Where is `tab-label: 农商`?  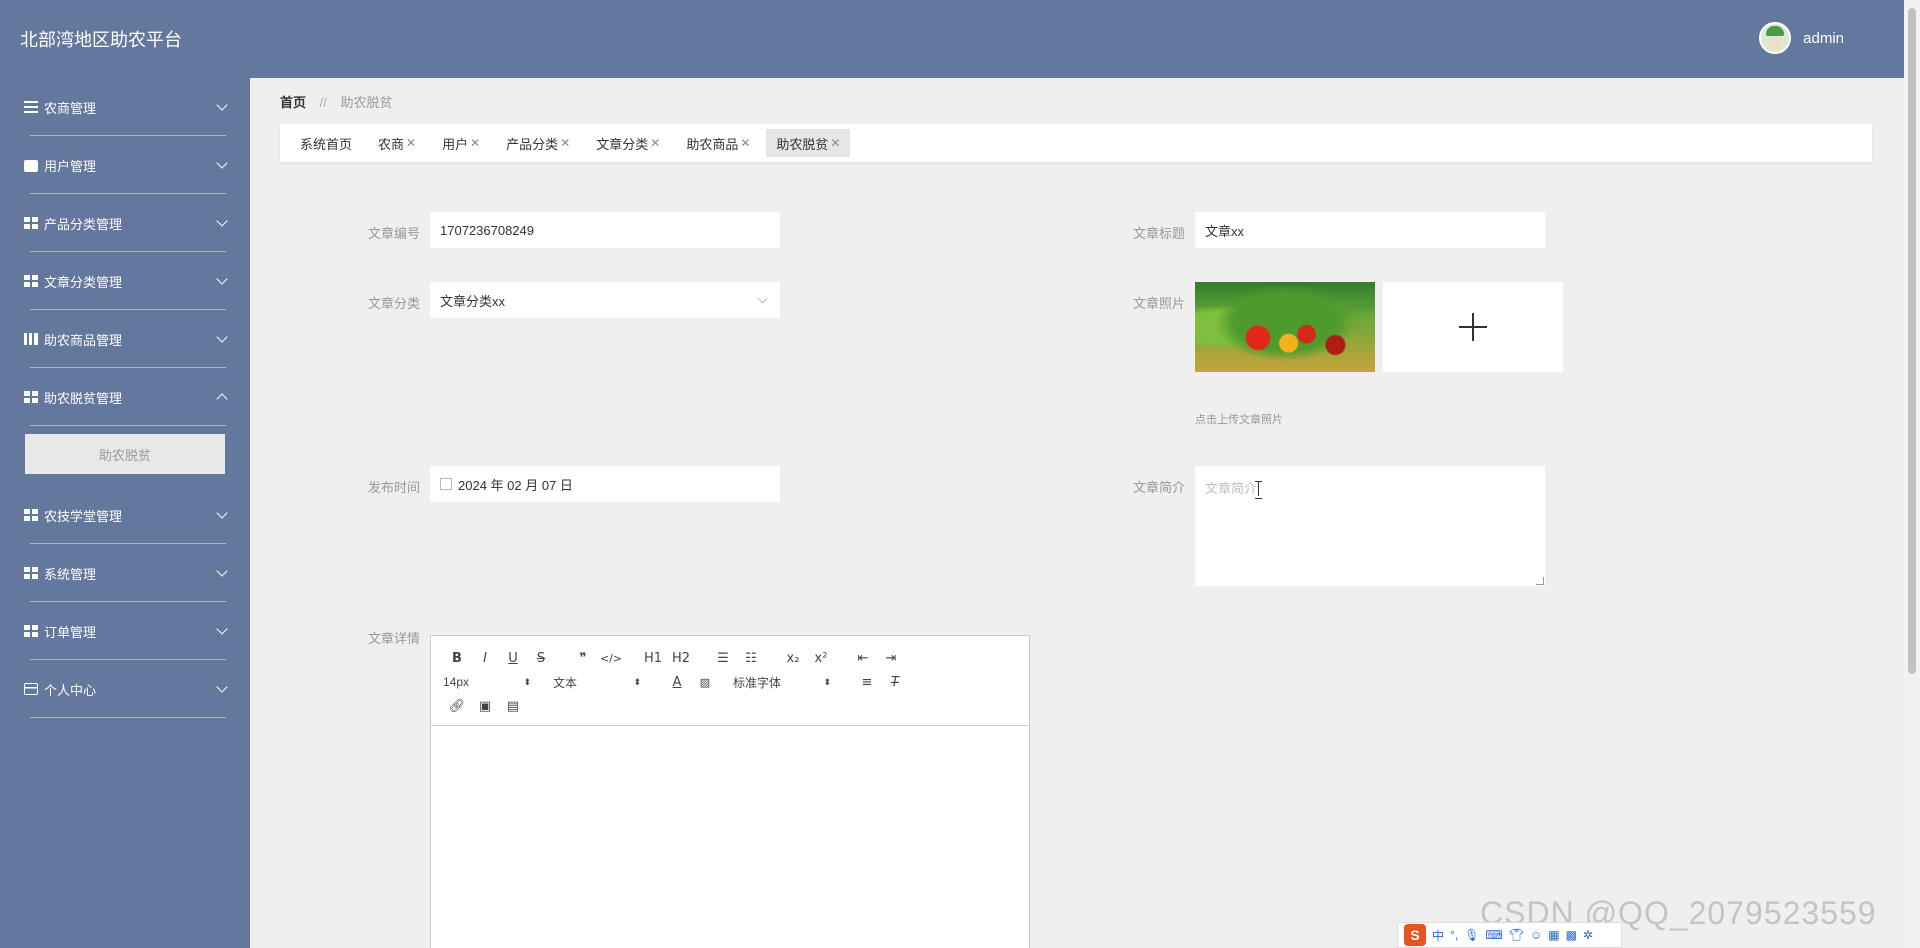
tab-label: 农商 is located at coordinates (391, 144).